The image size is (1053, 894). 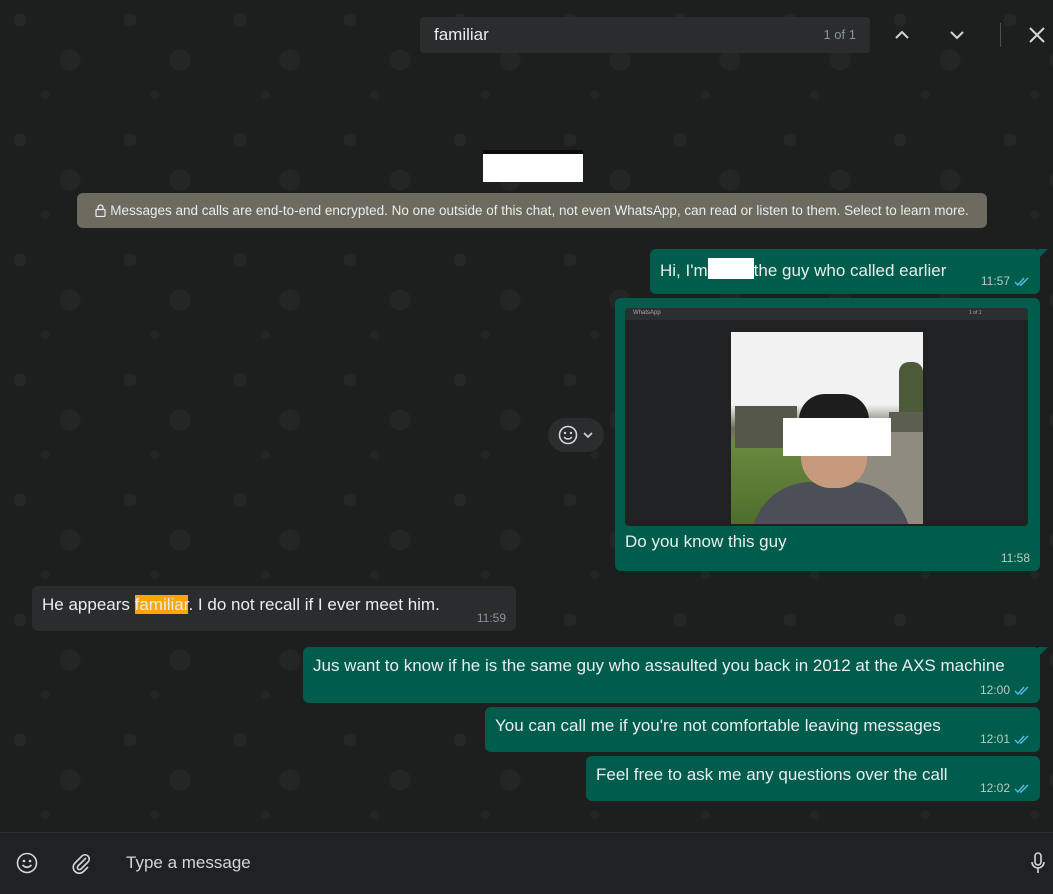 I want to click on lock-icon, so click(x=100, y=210).